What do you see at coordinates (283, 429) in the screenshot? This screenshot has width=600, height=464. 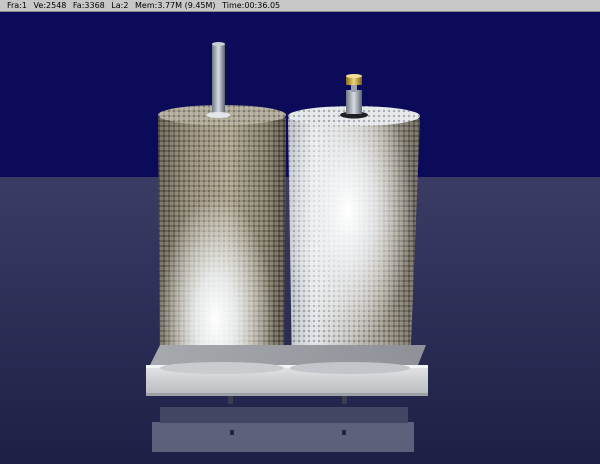 I see `base-plate-reflection` at bounding box center [283, 429].